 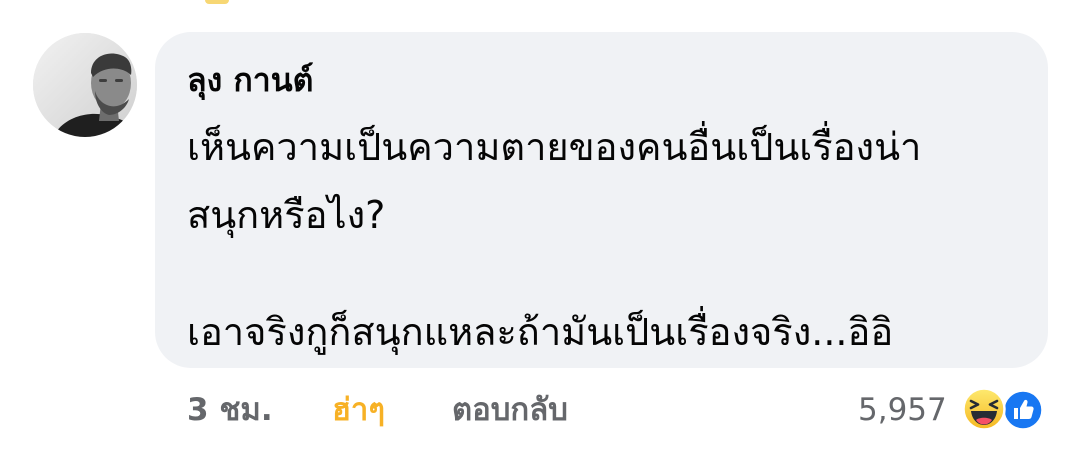 What do you see at coordinates (217, 2) in the screenshot?
I see `previous-item-edge` at bounding box center [217, 2].